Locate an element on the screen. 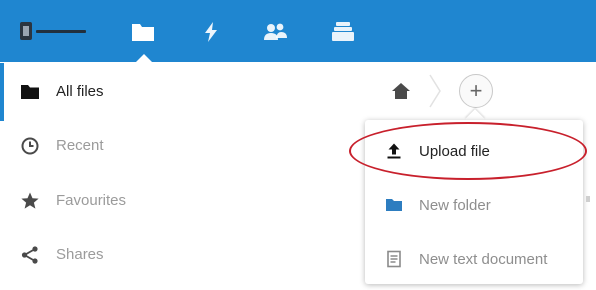  nav-activity-app is located at coordinates (211, 32).